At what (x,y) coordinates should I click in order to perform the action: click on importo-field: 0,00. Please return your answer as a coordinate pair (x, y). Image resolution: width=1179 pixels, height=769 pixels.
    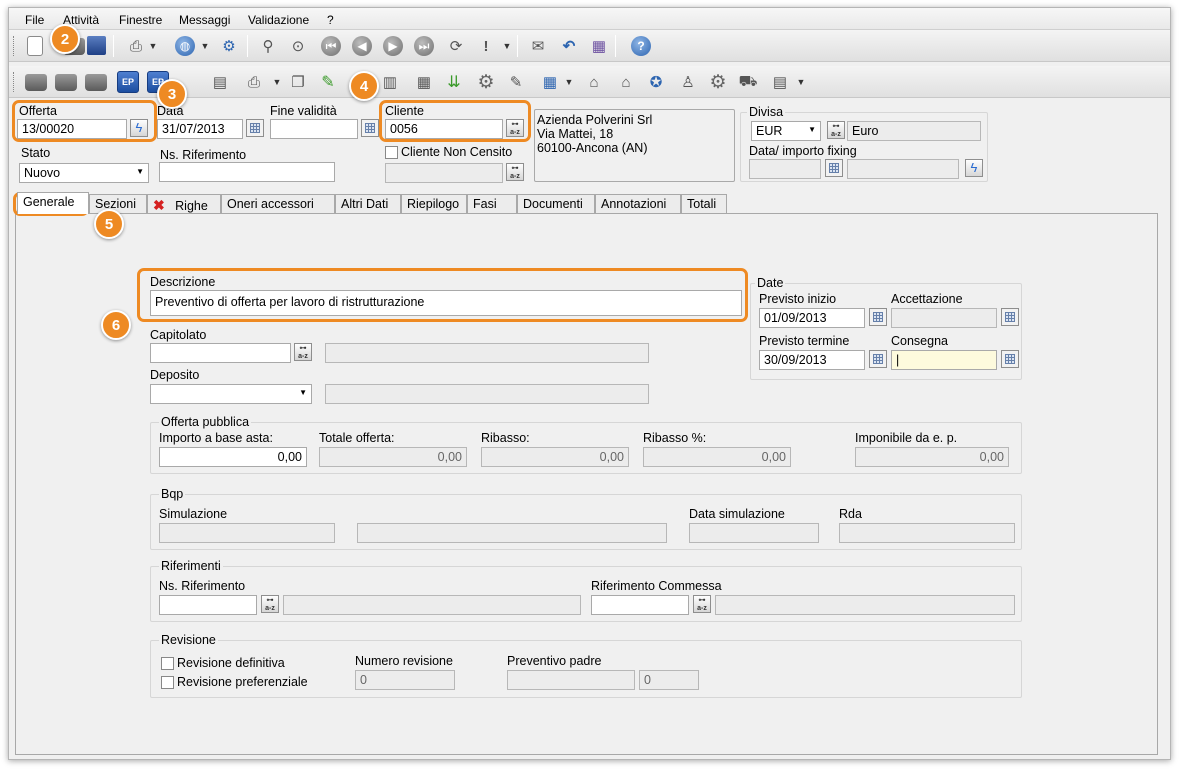
    Looking at the image, I should click on (233, 457).